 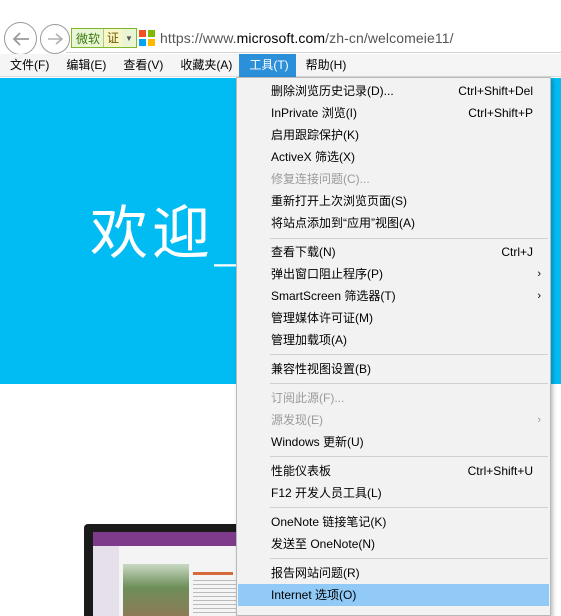 I want to click on welcome-heading: 欢迎_, so click(x=169, y=233).